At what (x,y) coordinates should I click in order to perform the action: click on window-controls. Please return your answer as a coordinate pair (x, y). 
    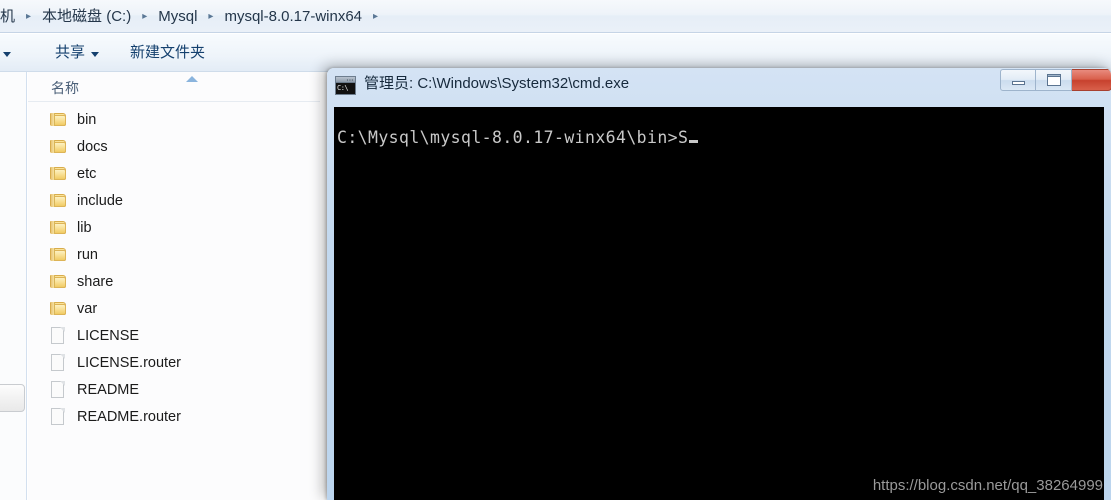
    Looking at the image, I should click on (1055, 81).